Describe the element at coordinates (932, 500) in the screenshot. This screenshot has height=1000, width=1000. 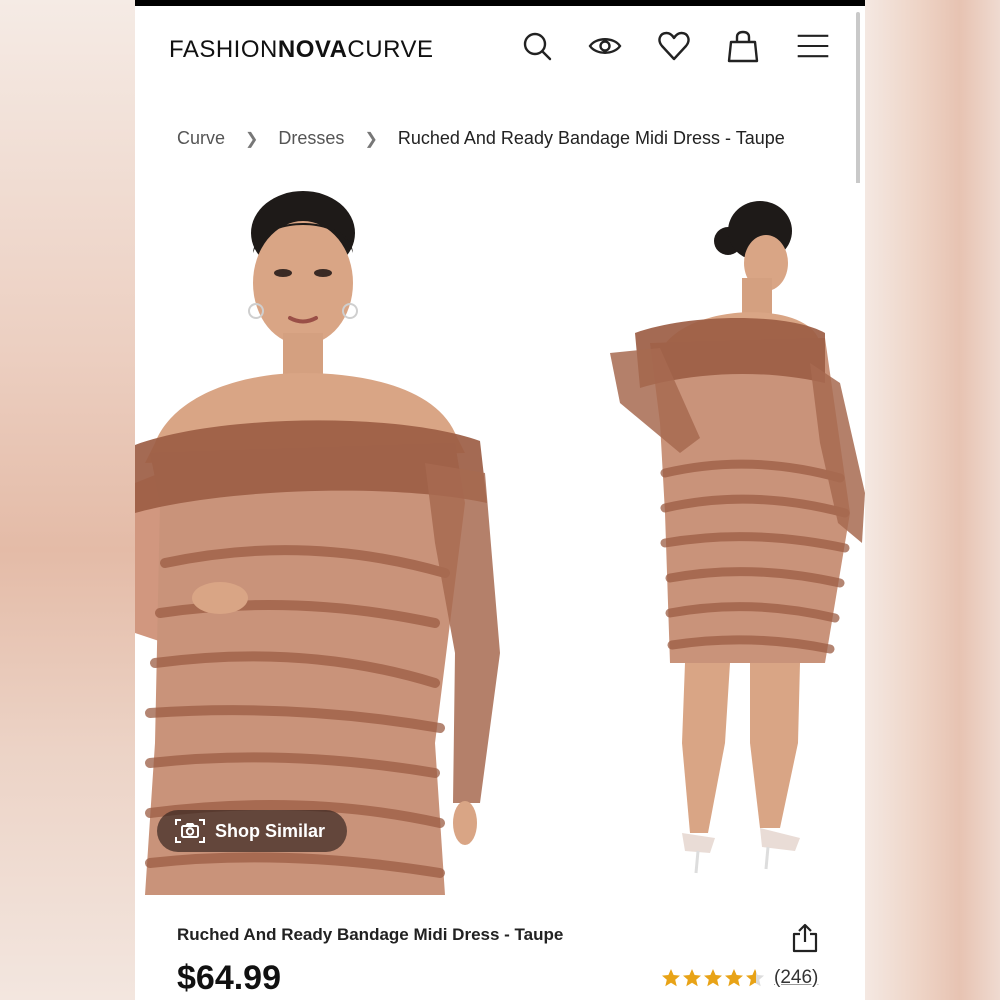
I see `background-right` at that location.